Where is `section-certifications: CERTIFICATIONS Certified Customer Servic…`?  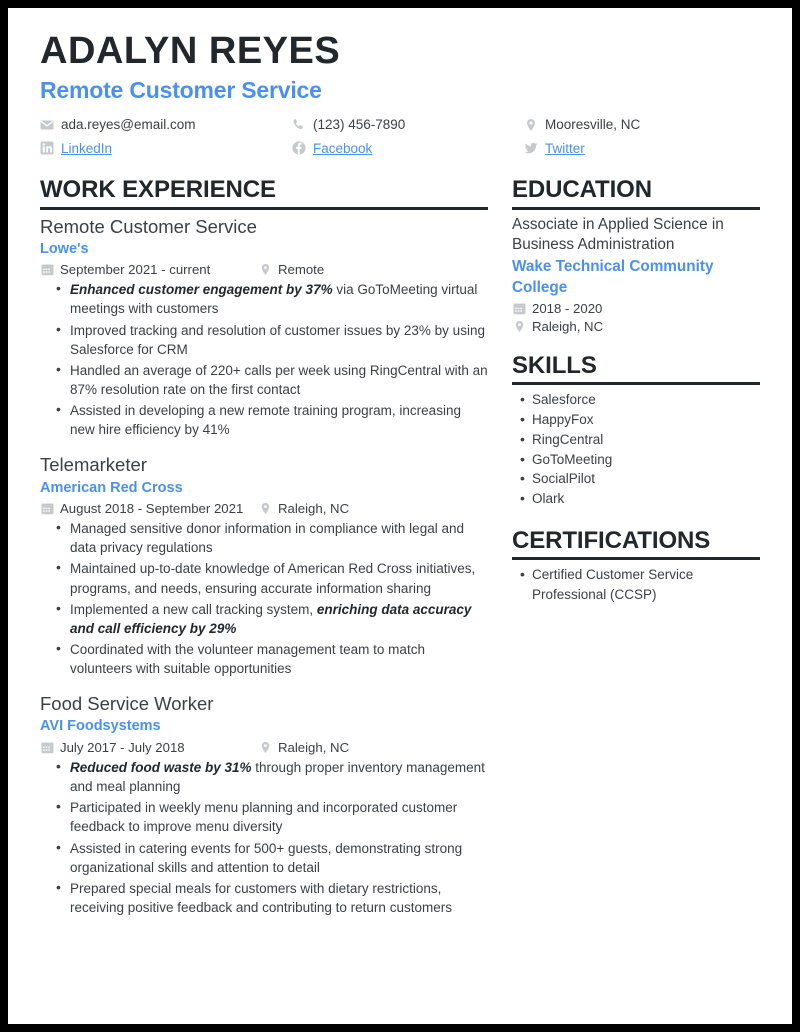
section-certifications: CERTIFICATIONS Certified Customer Servic… is located at coordinates (636, 565).